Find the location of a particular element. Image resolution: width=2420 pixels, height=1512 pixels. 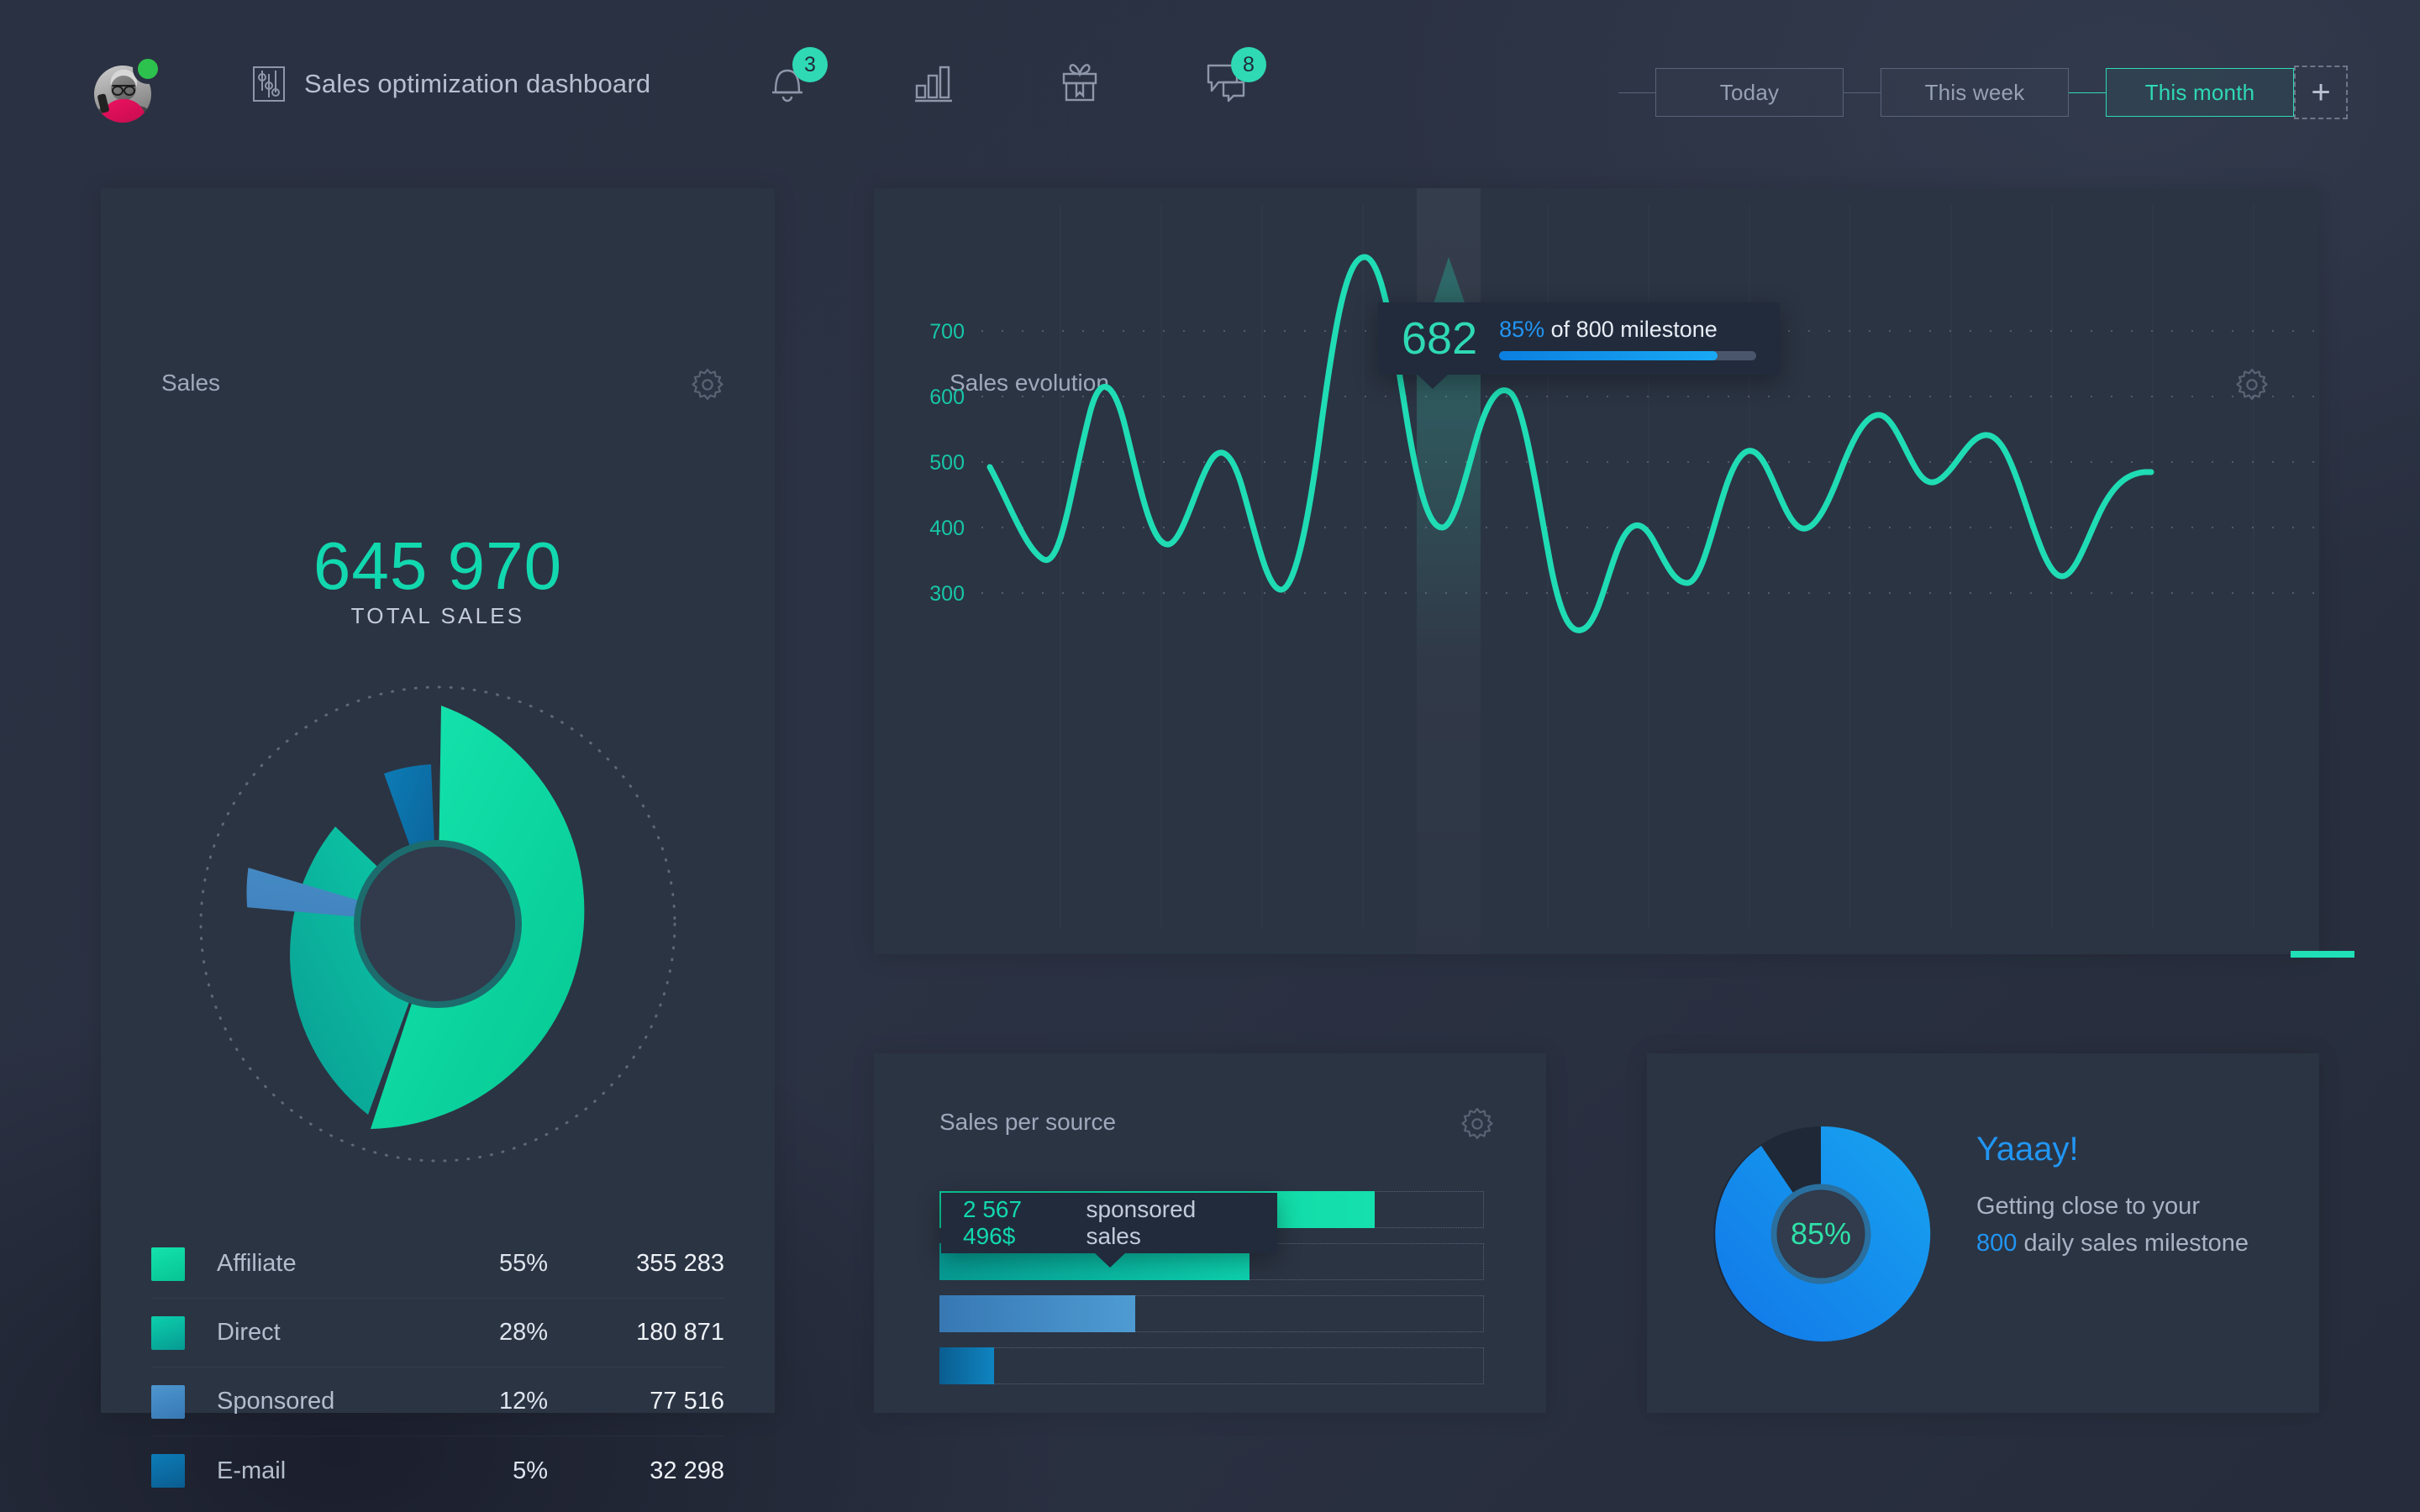

svg-text: 500 is located at coordinates (947, 463).